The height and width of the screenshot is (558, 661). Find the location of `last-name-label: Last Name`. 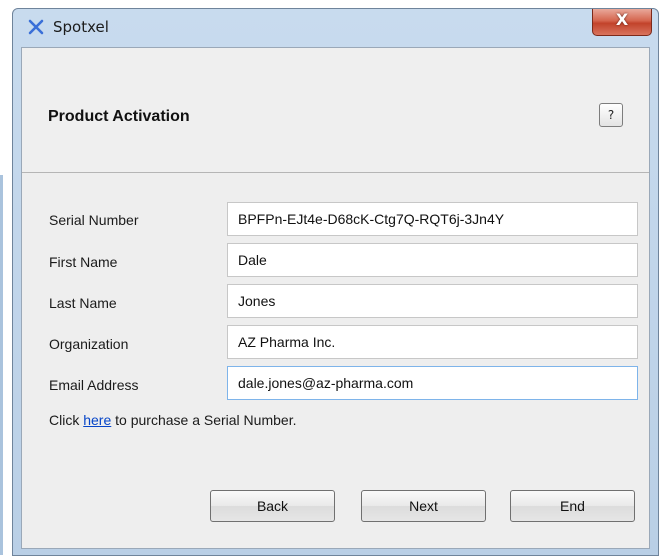

last-name-label: Last Name is located at coordinates (83, 303).